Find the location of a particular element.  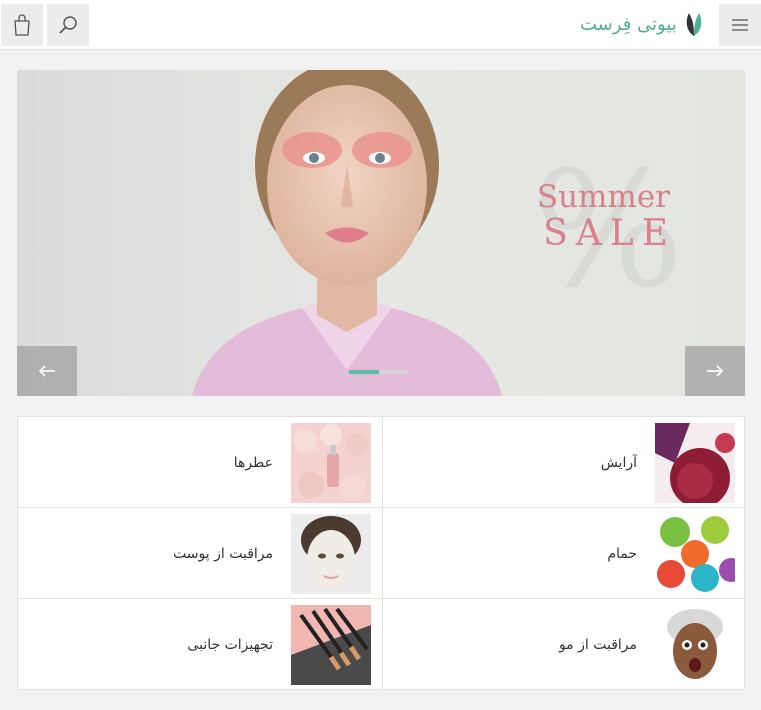

leaf-logo-icon is located at coordinates (694, 24).